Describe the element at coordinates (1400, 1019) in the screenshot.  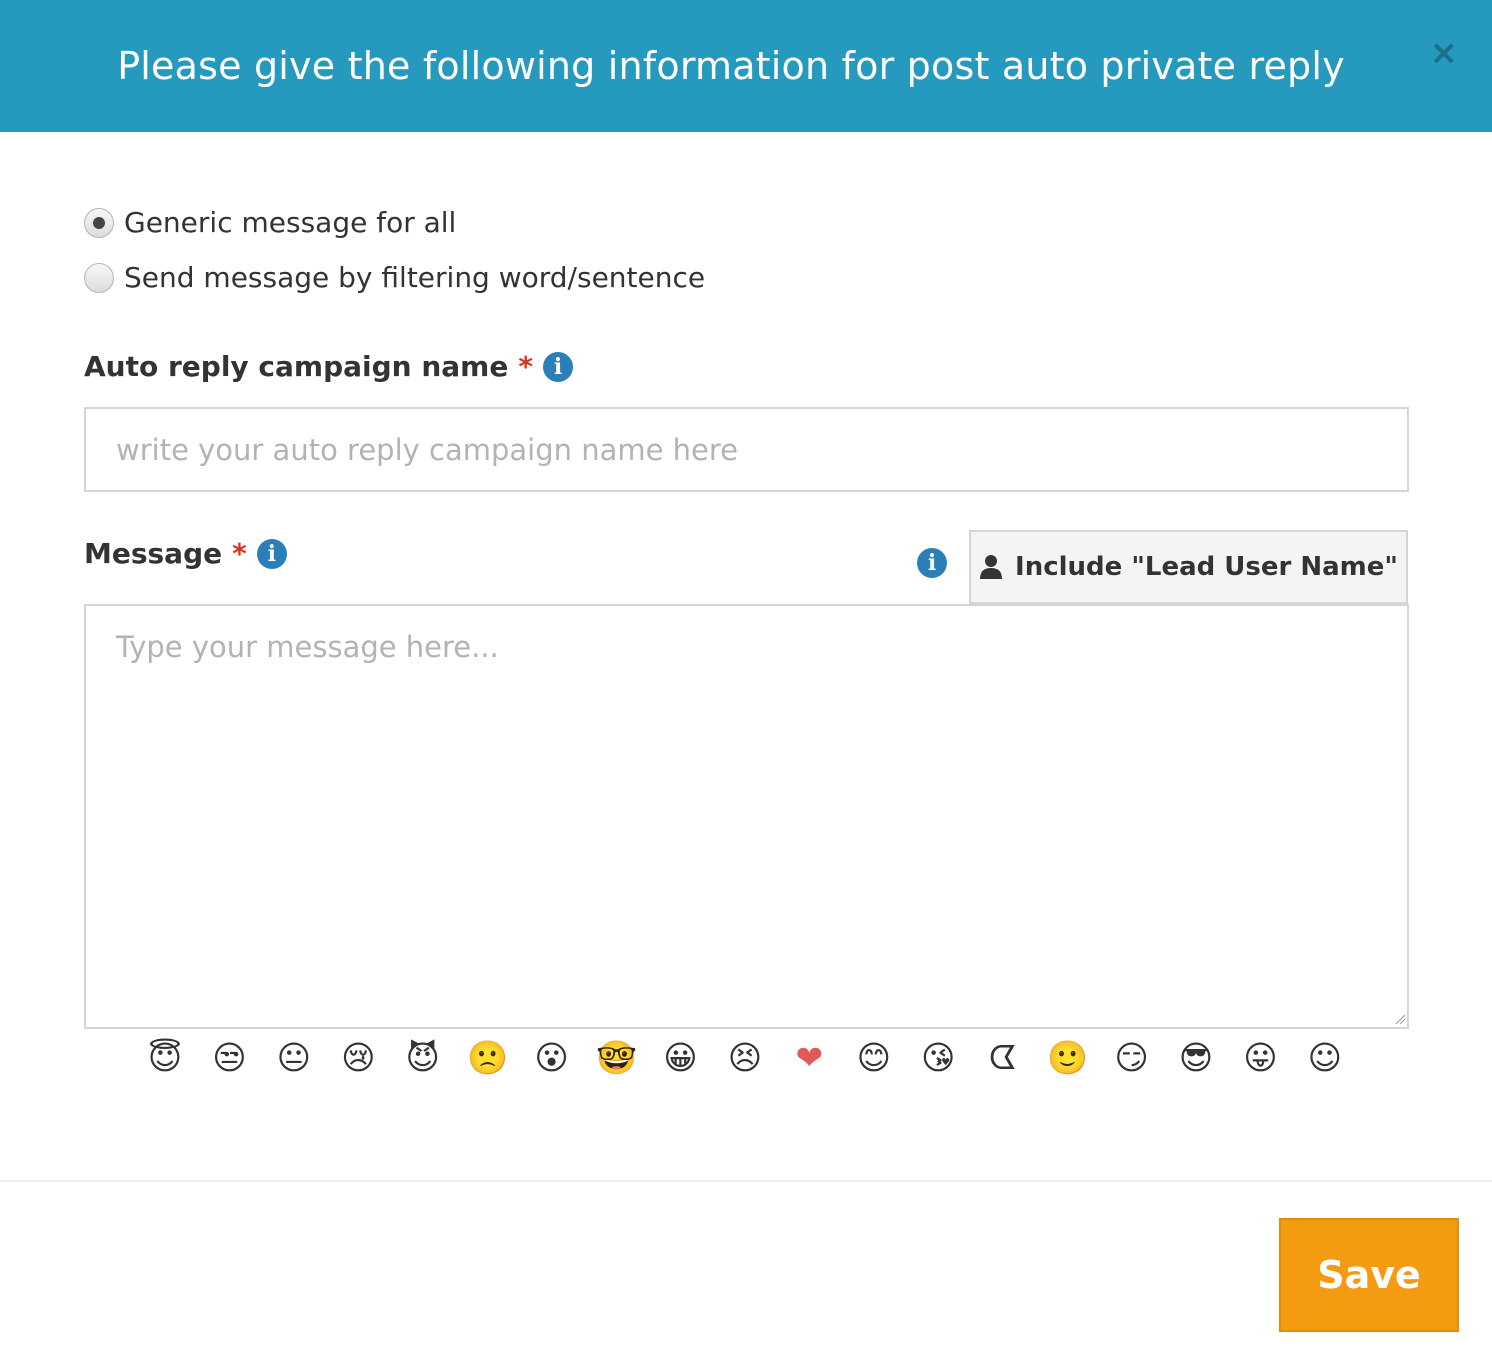
I see `resize-handle-icon` at that location.